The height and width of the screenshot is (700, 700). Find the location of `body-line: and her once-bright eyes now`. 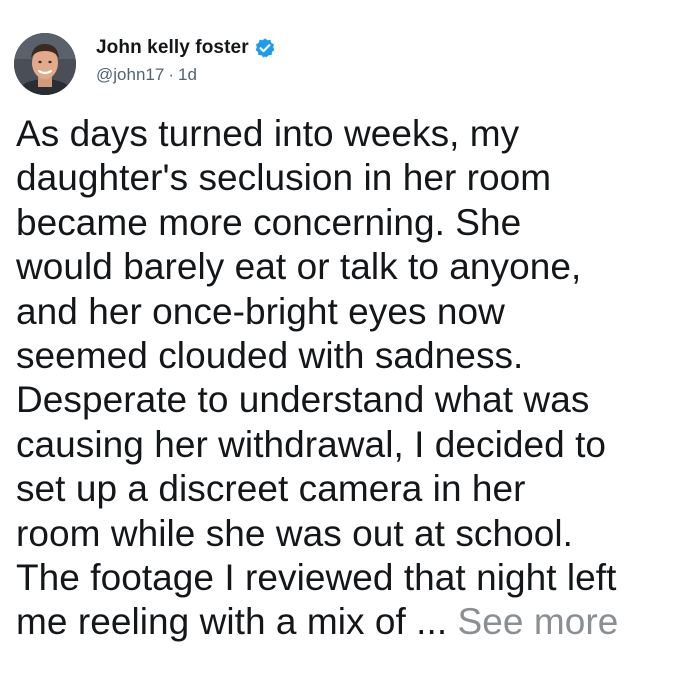

body-line: and her once-bright eyes now is located at coordinates (260, 311).